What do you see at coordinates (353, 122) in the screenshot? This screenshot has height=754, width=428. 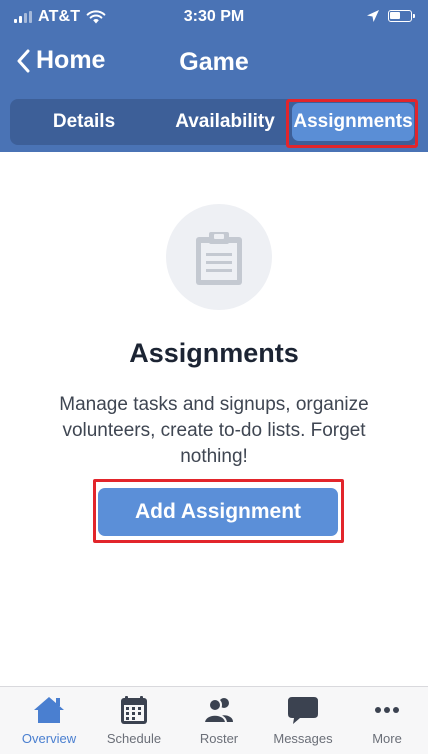 I see `tab-assignments: Assignments` at bounding box center [353, 122].